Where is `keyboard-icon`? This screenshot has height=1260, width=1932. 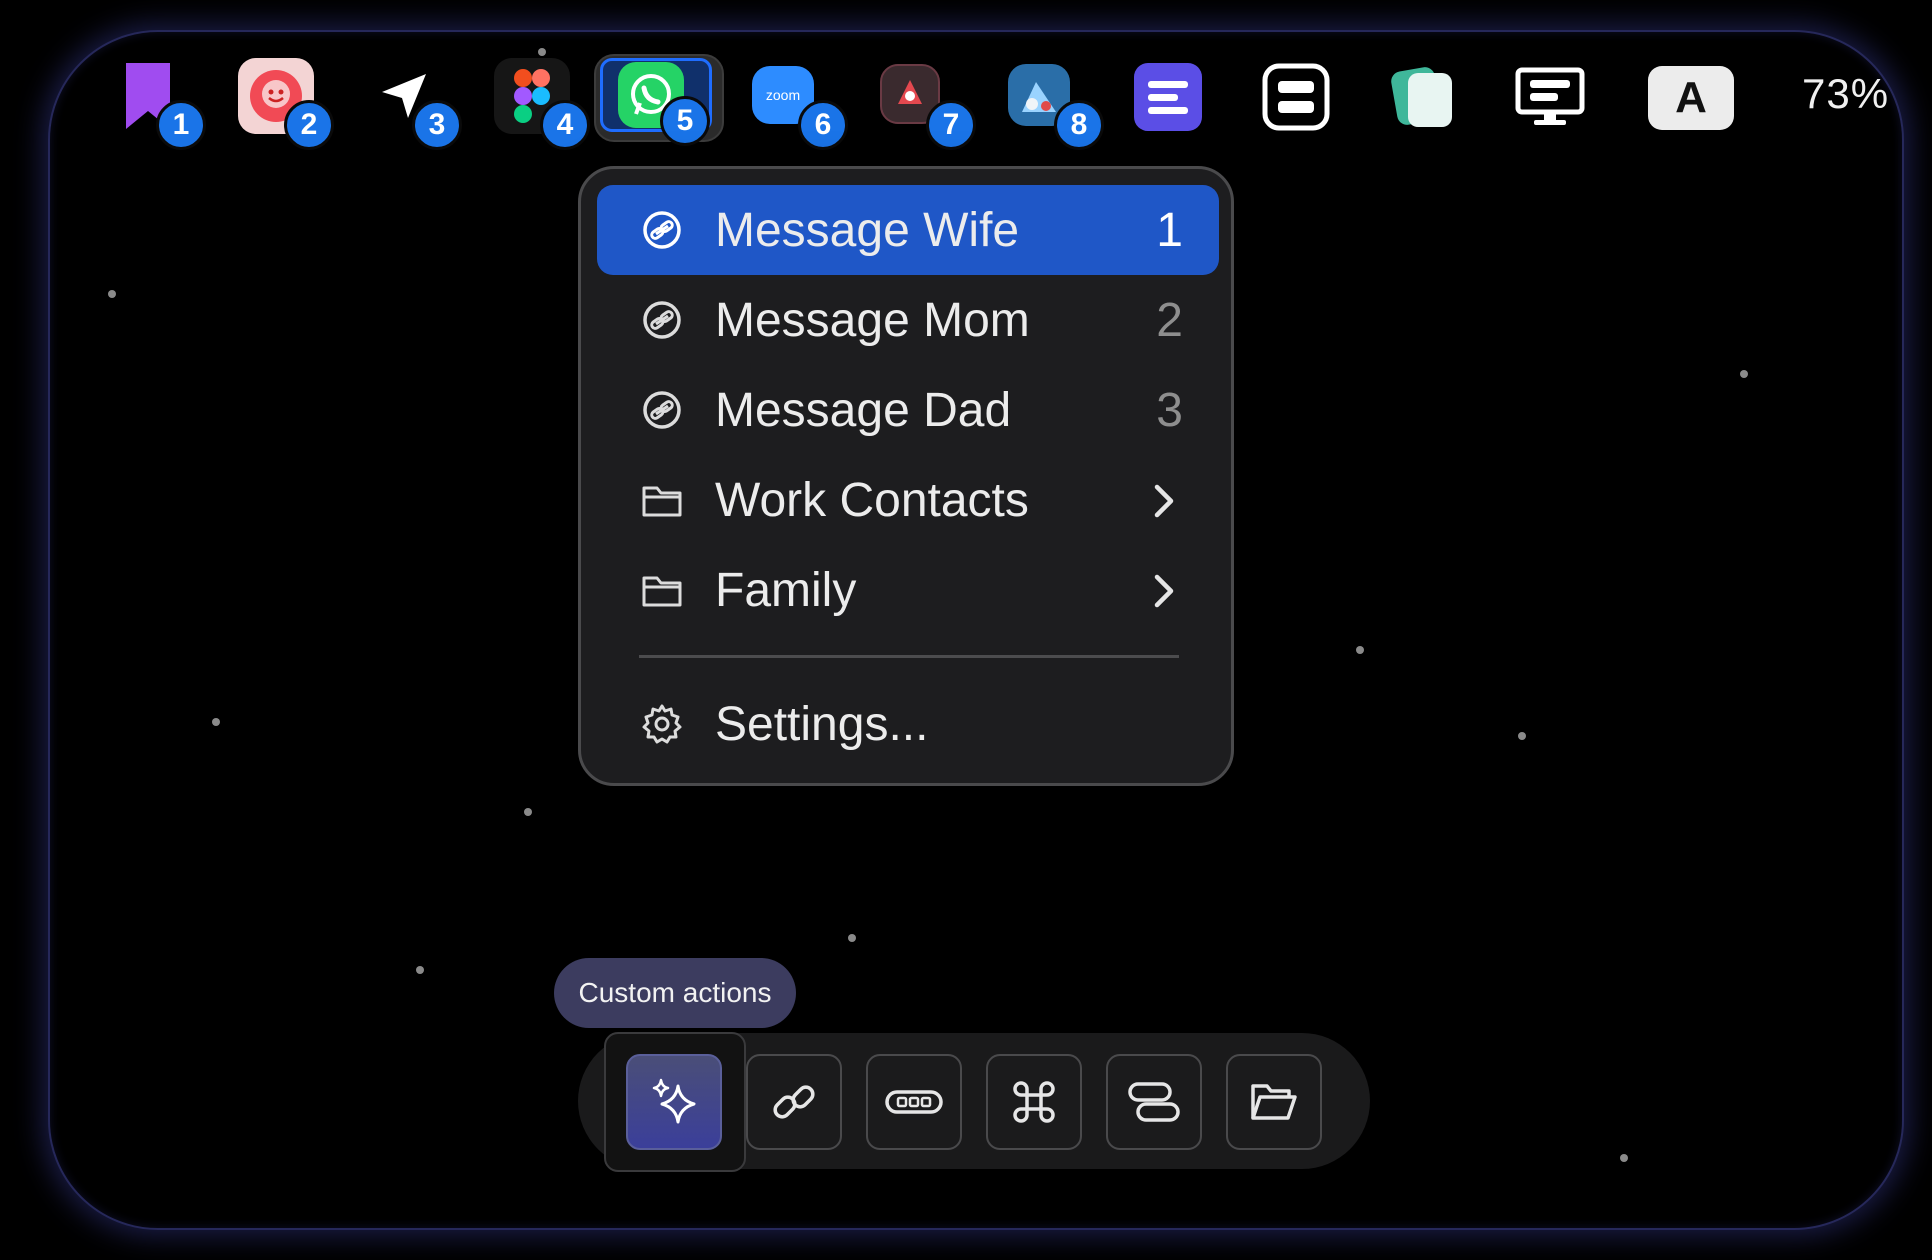
keyboard-icon is located at coordinates (914, 1102).